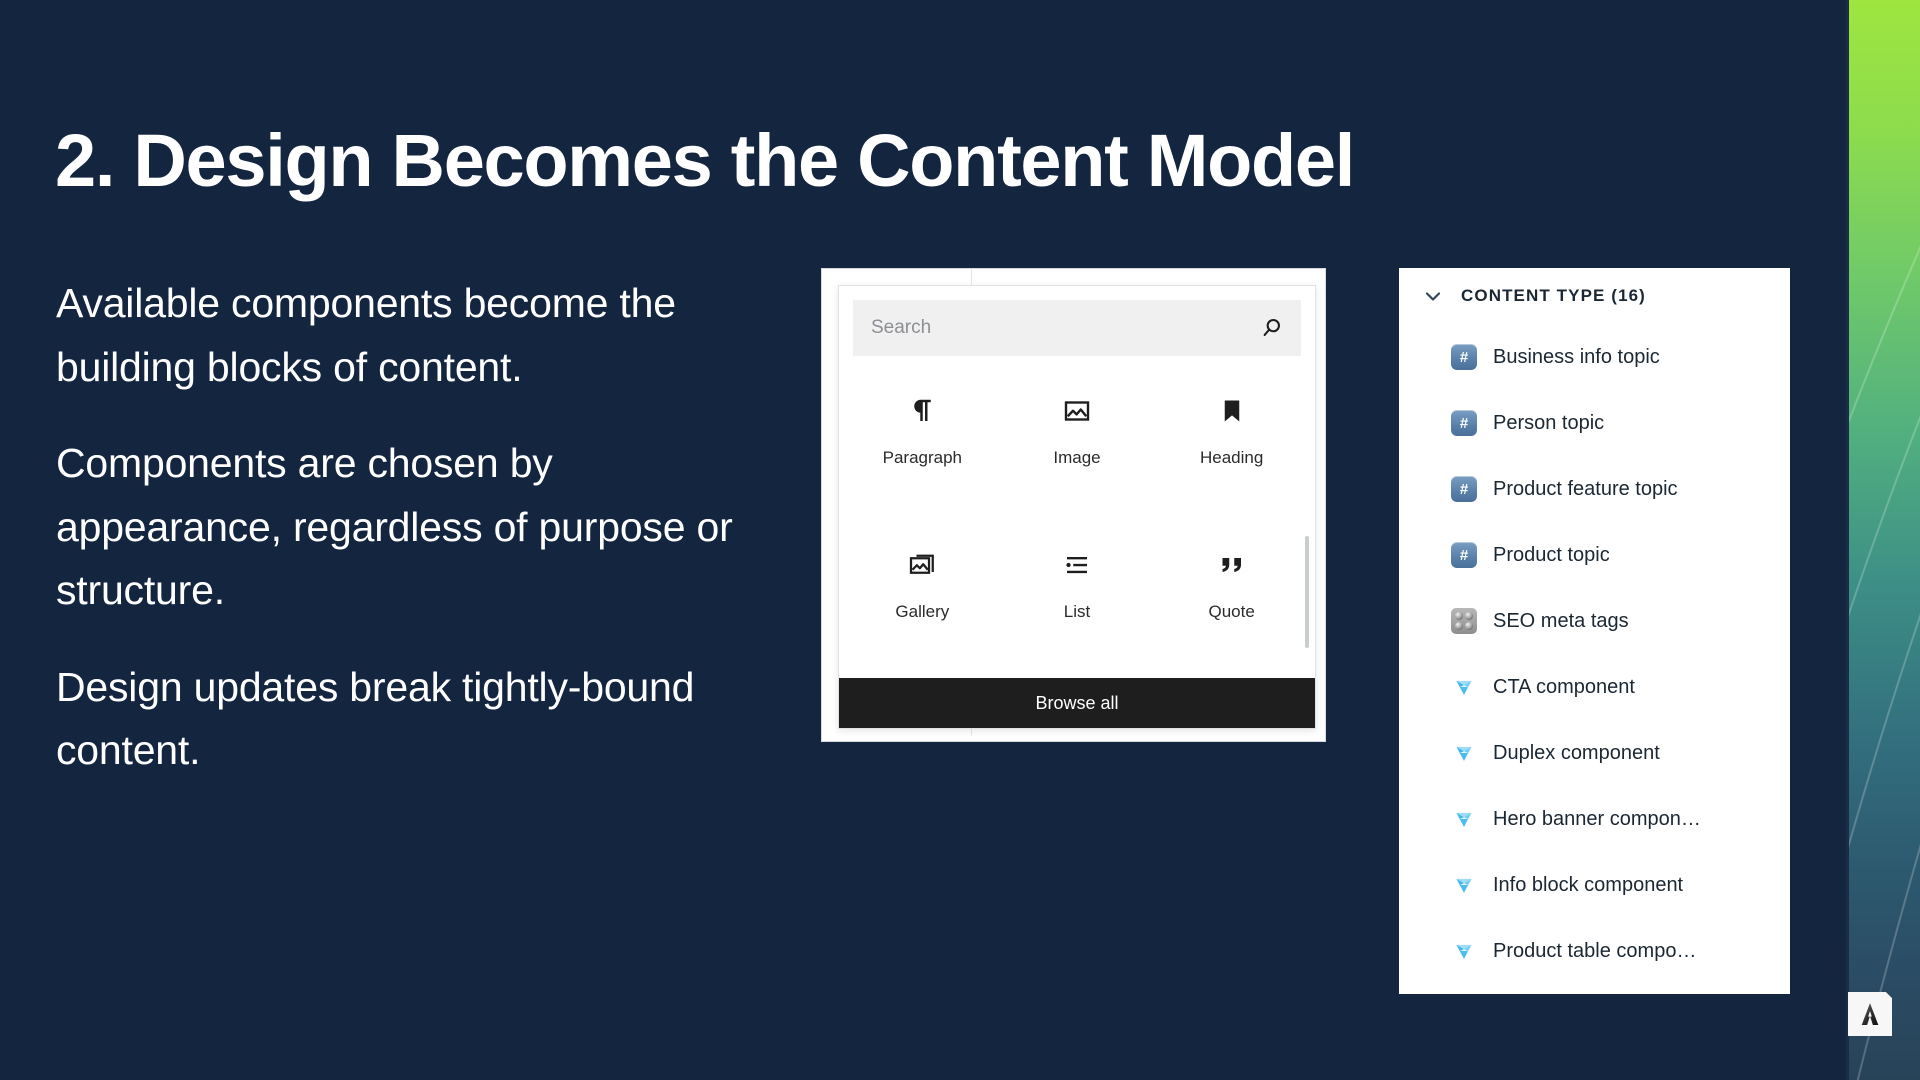  I want to click on block-label: List, so click(1077, 611).